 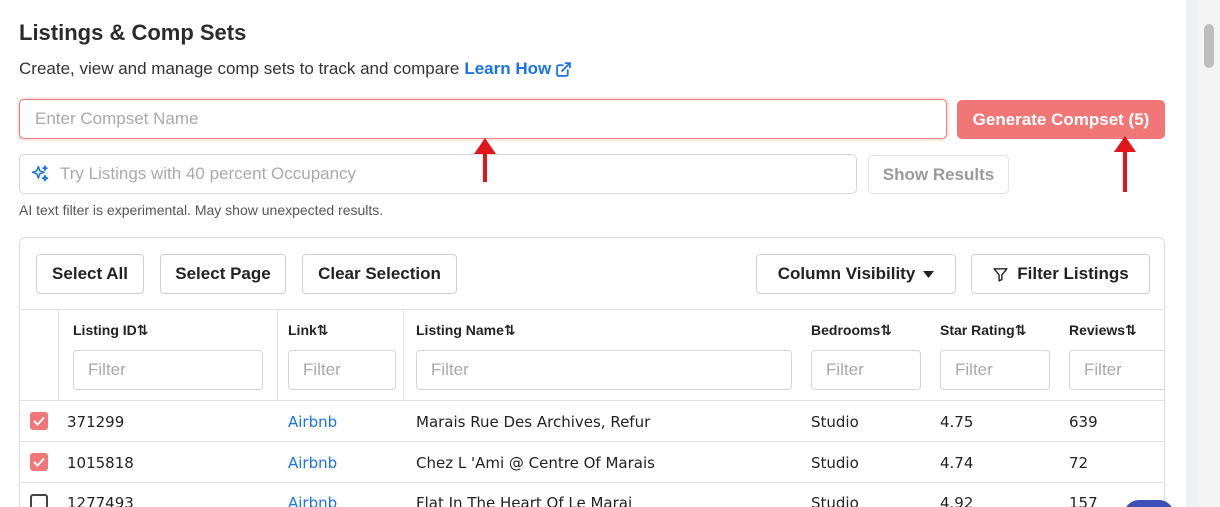 I want to click on filter-input-listing-name, so click(x=604, y=370).